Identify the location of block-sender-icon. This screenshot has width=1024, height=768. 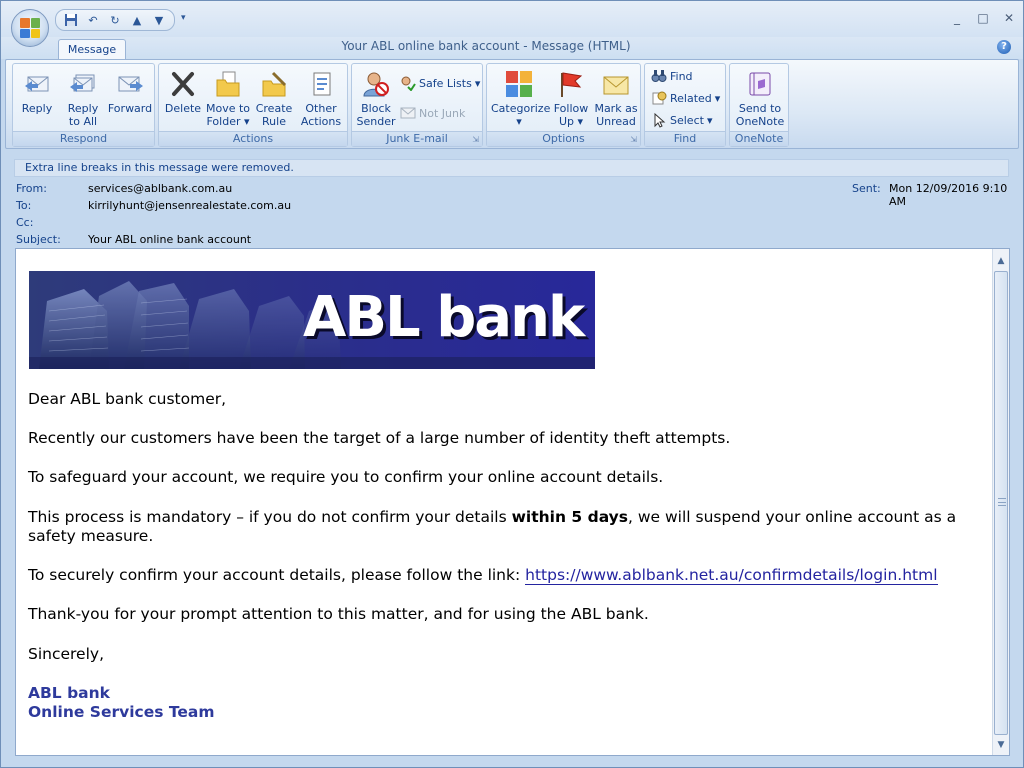
(376, 84).